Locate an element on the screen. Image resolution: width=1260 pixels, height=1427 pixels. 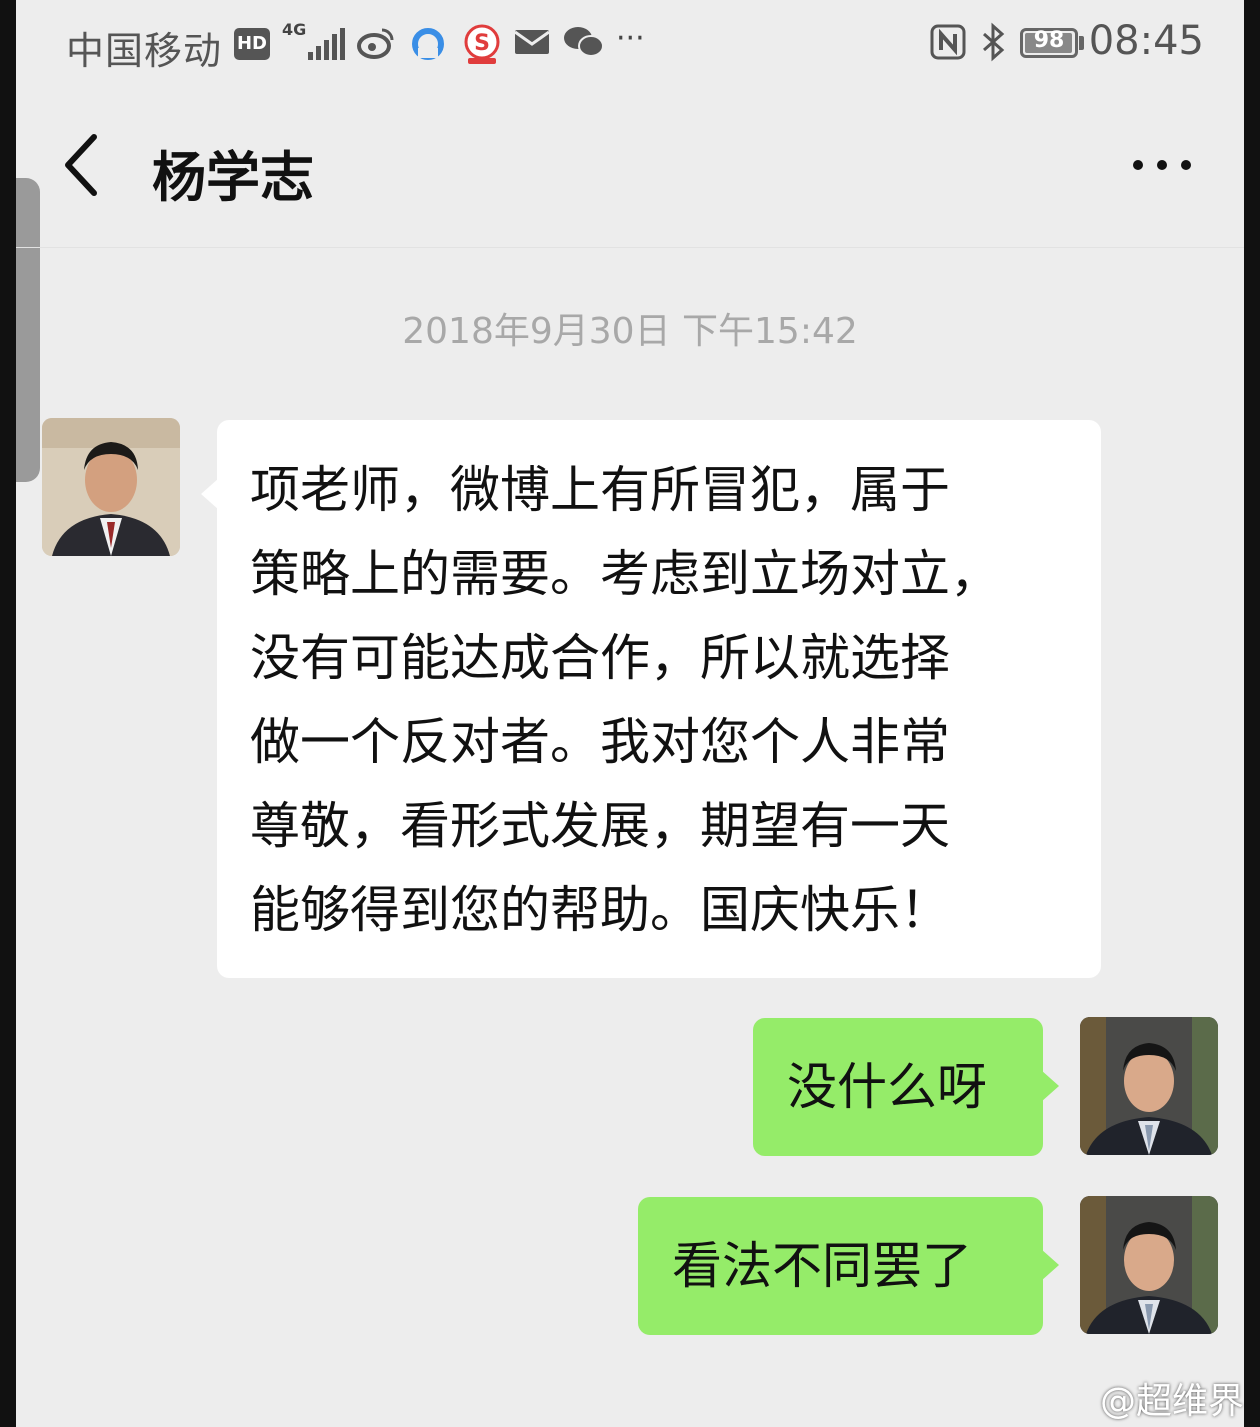
carrier-label: 中国移动 is located at coordinates (144, 51).